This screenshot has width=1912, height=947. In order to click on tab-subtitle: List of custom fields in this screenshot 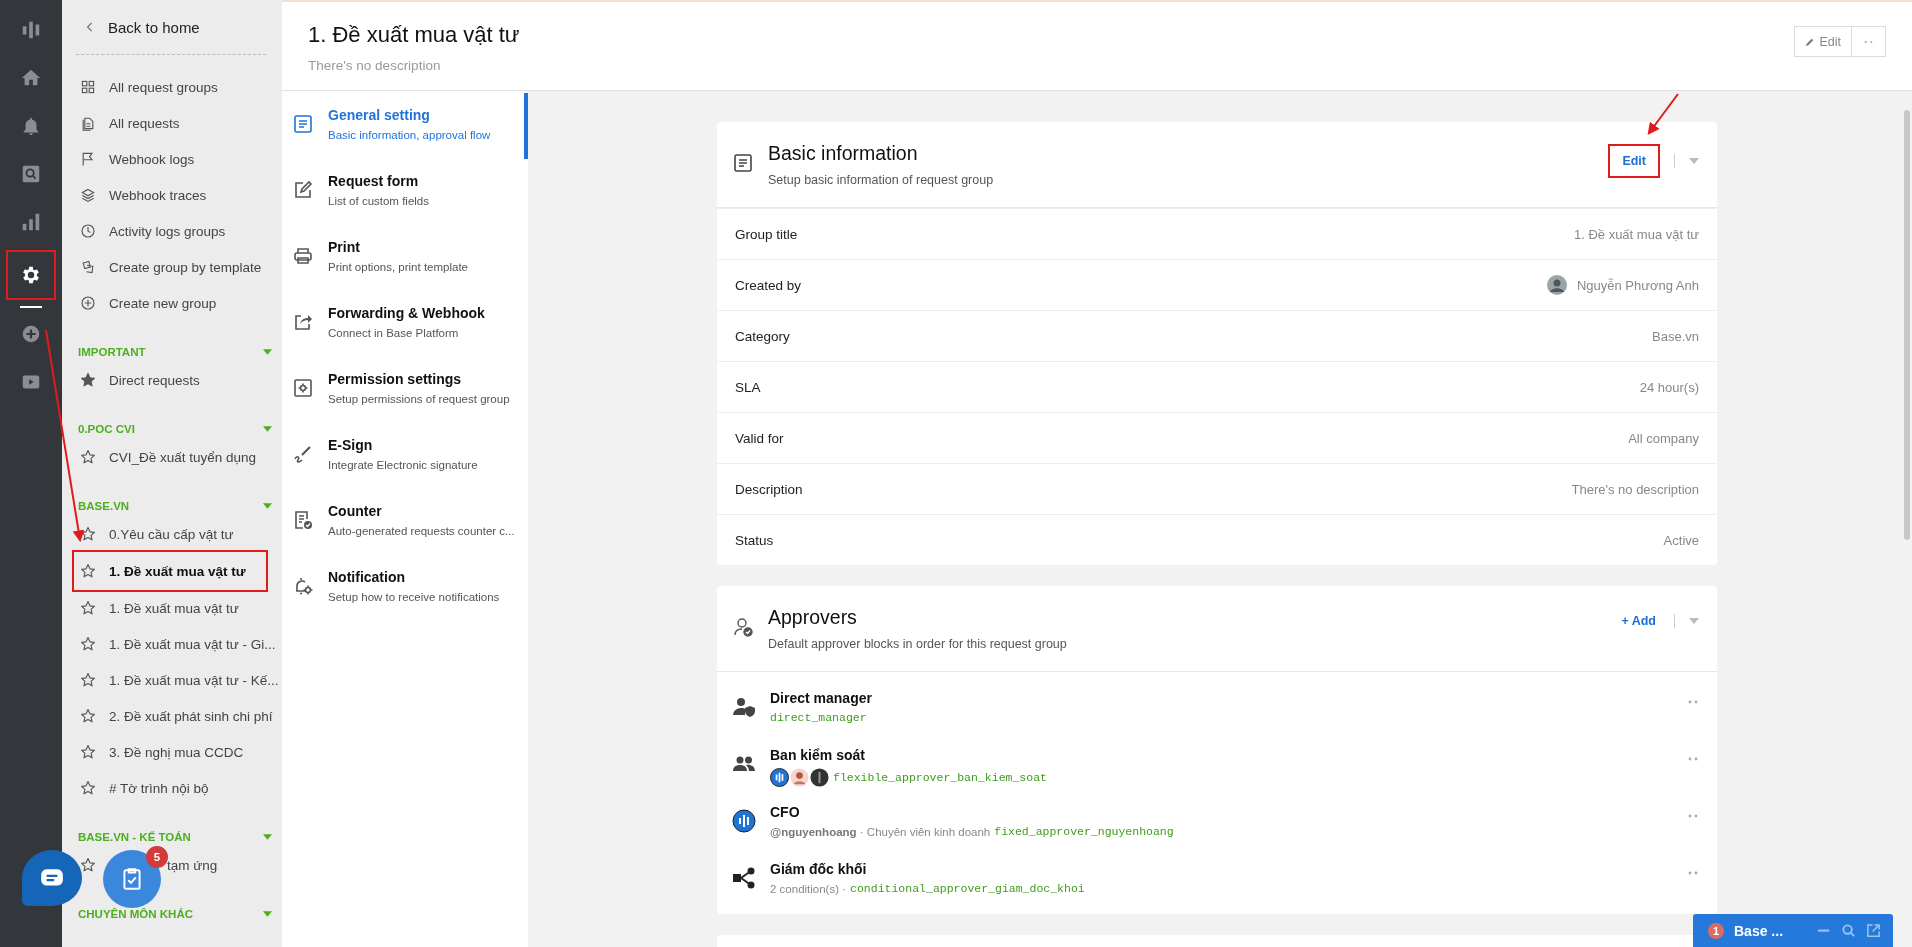, I will do `click(378, 201)`.